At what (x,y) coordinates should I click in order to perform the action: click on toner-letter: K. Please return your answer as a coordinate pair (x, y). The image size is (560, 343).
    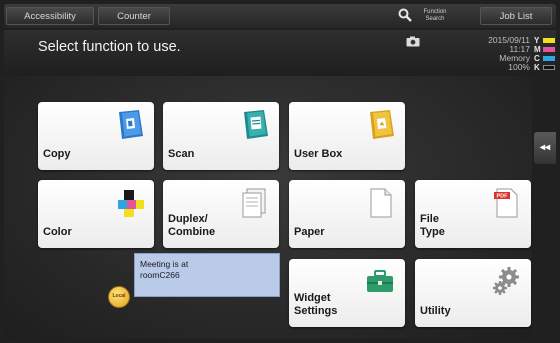
    Looking at the image, I should click on (537, 67).